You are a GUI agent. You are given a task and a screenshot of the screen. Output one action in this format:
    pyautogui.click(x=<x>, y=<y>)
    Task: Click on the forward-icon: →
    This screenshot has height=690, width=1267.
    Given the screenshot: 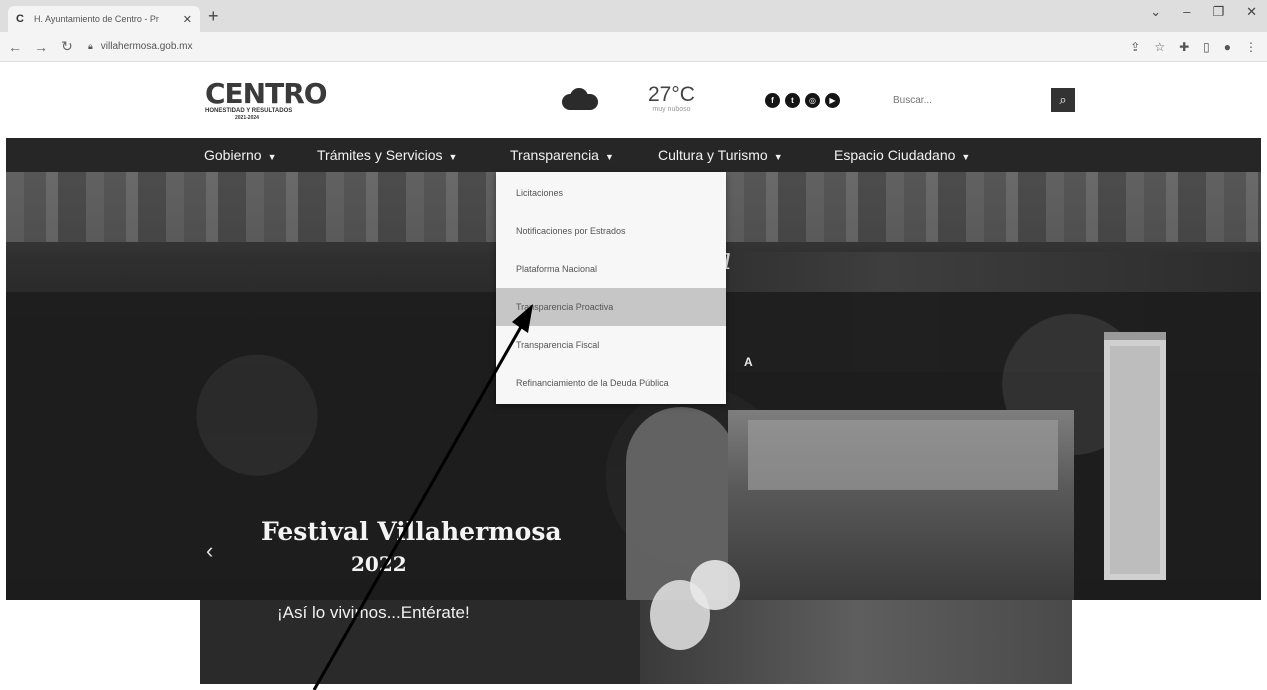 What is the action you would take?
    pyautogui.click(x=41, y=47)
    